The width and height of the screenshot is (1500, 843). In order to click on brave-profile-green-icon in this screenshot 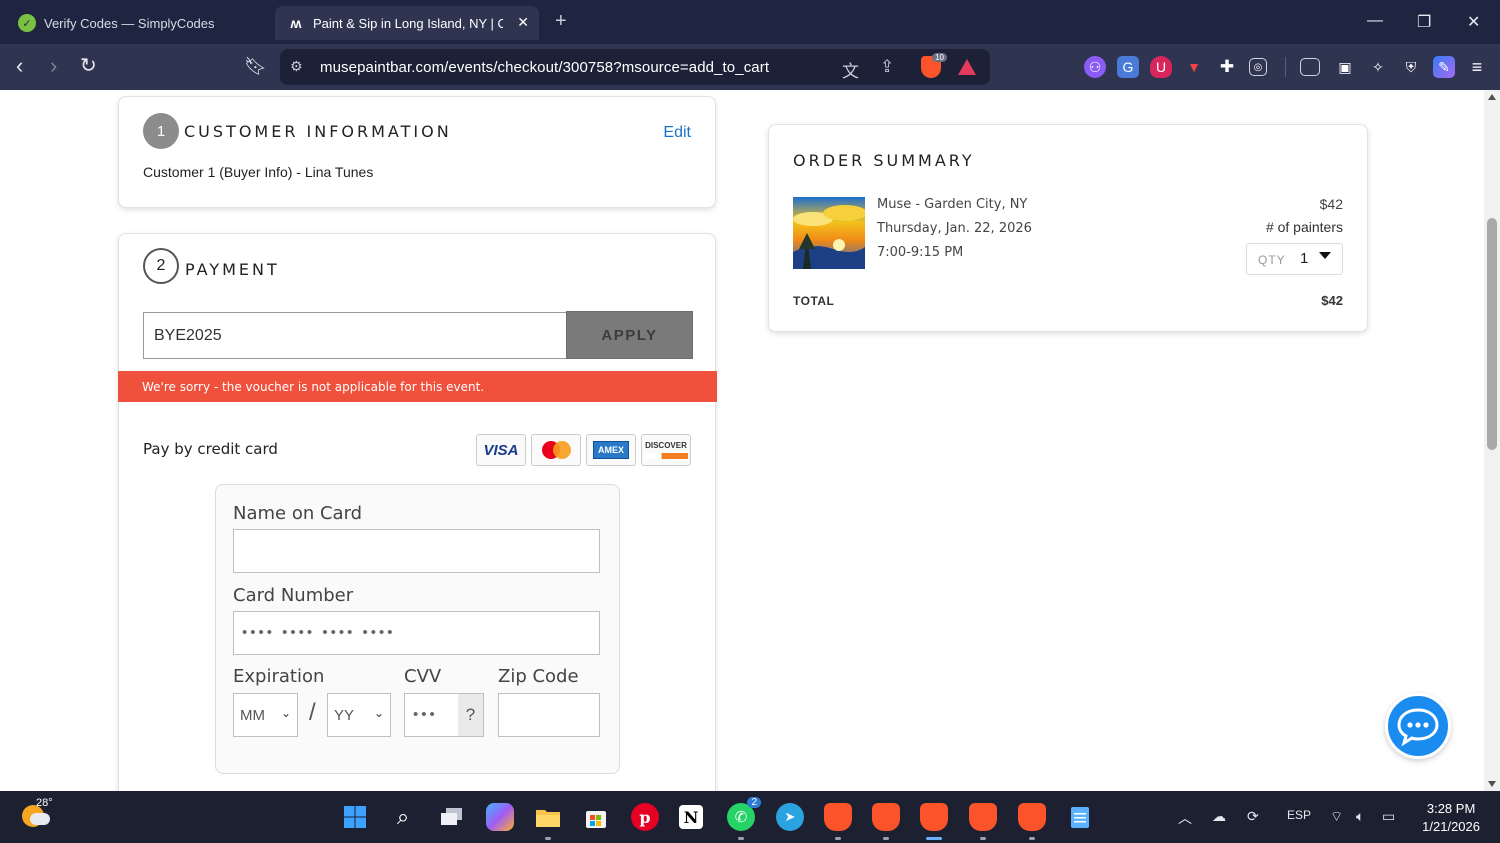, I will do `click(983, 817)`.